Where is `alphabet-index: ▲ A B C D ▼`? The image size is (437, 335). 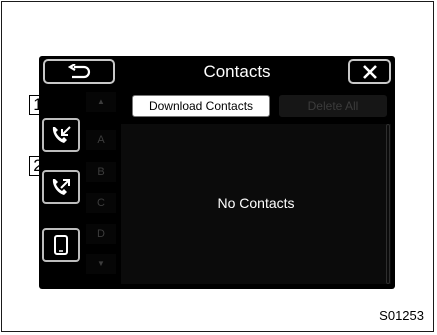
alphabet-index: ▲ A B C D ▼ is located at coordinates (101, 183).